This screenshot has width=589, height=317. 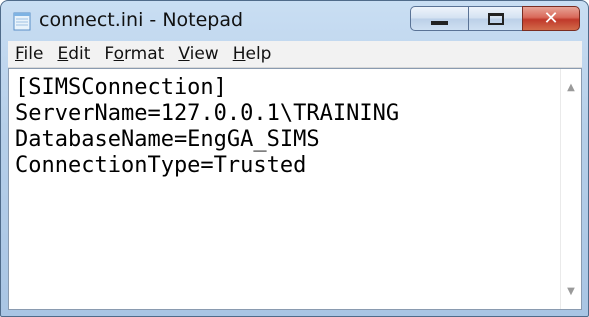 I want to click on text-line: ServerName=127.0.0.1\TRAINING, so click(x=207, y=113).